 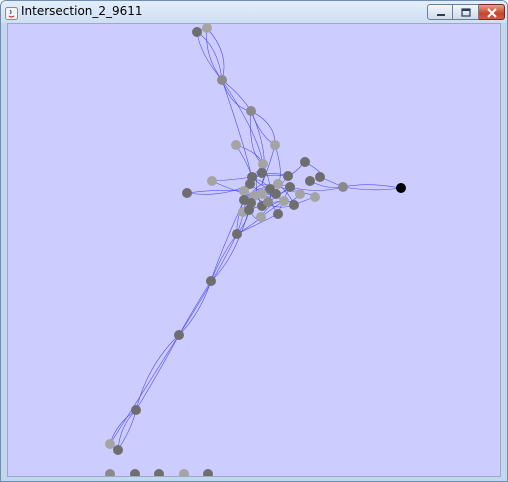 I want to click on minimize-button, so click(x=440, y=12).